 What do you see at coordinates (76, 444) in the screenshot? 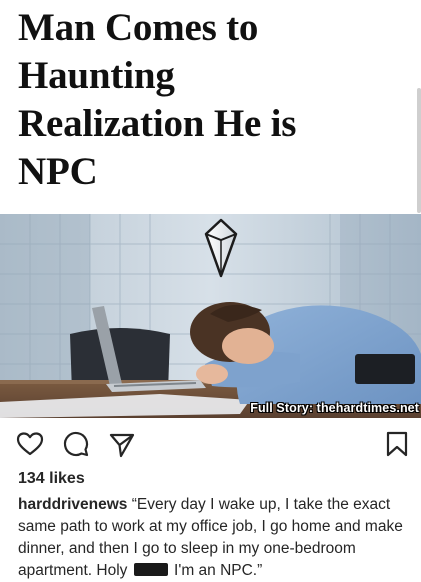
I see `comment-icon` at bounding box center [76, 444].